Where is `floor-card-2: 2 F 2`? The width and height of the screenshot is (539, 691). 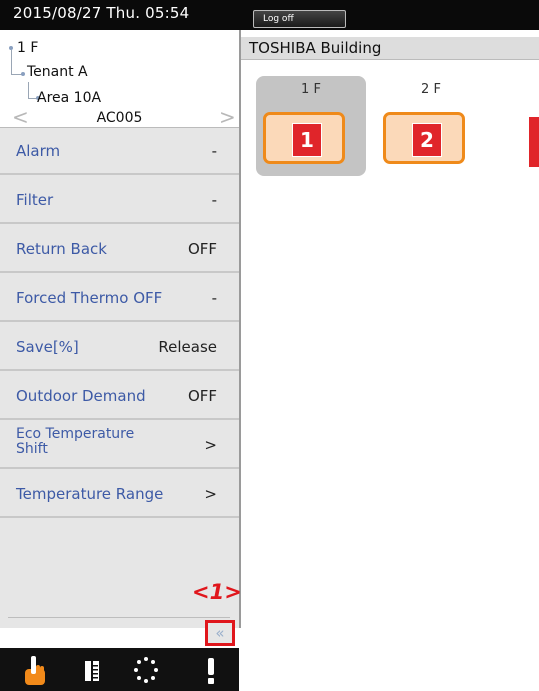
floor-card-2: 2 F 2 is located at coordinates (431, 126).